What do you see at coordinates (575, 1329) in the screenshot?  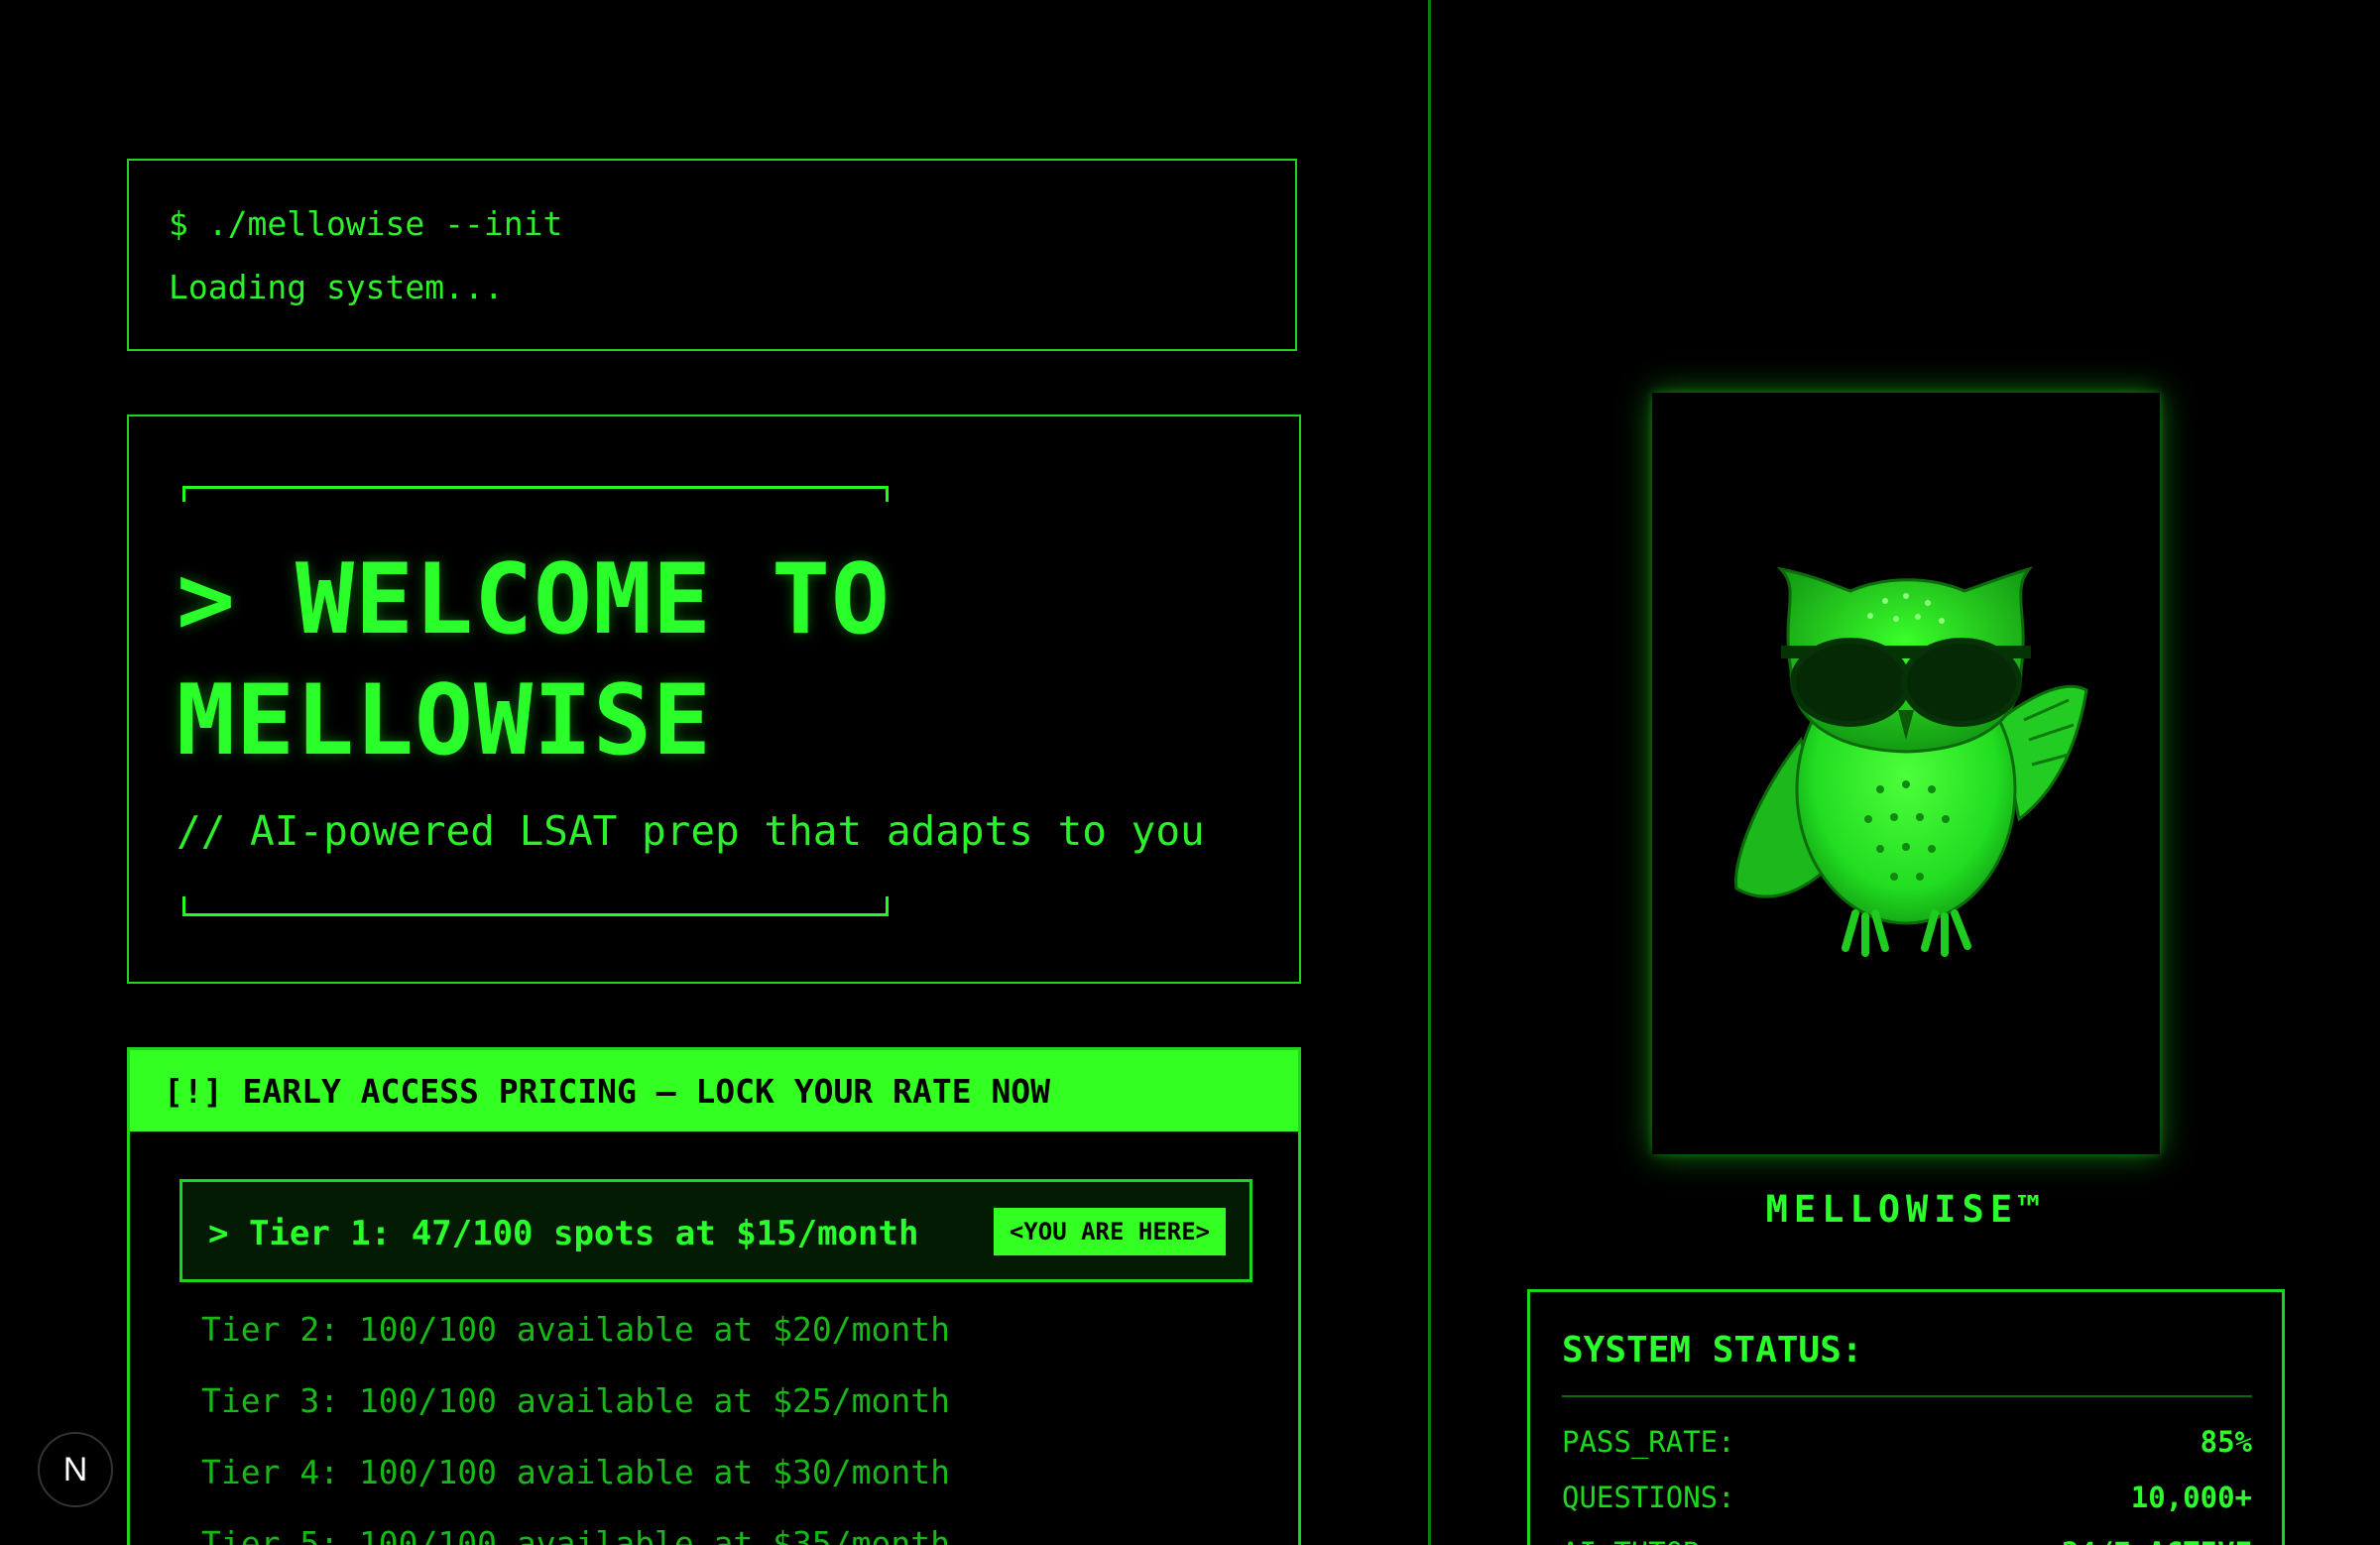 I see `tier-row: Tier 2: 100/100 available at $20/month` at bounding box center [575, 1329].